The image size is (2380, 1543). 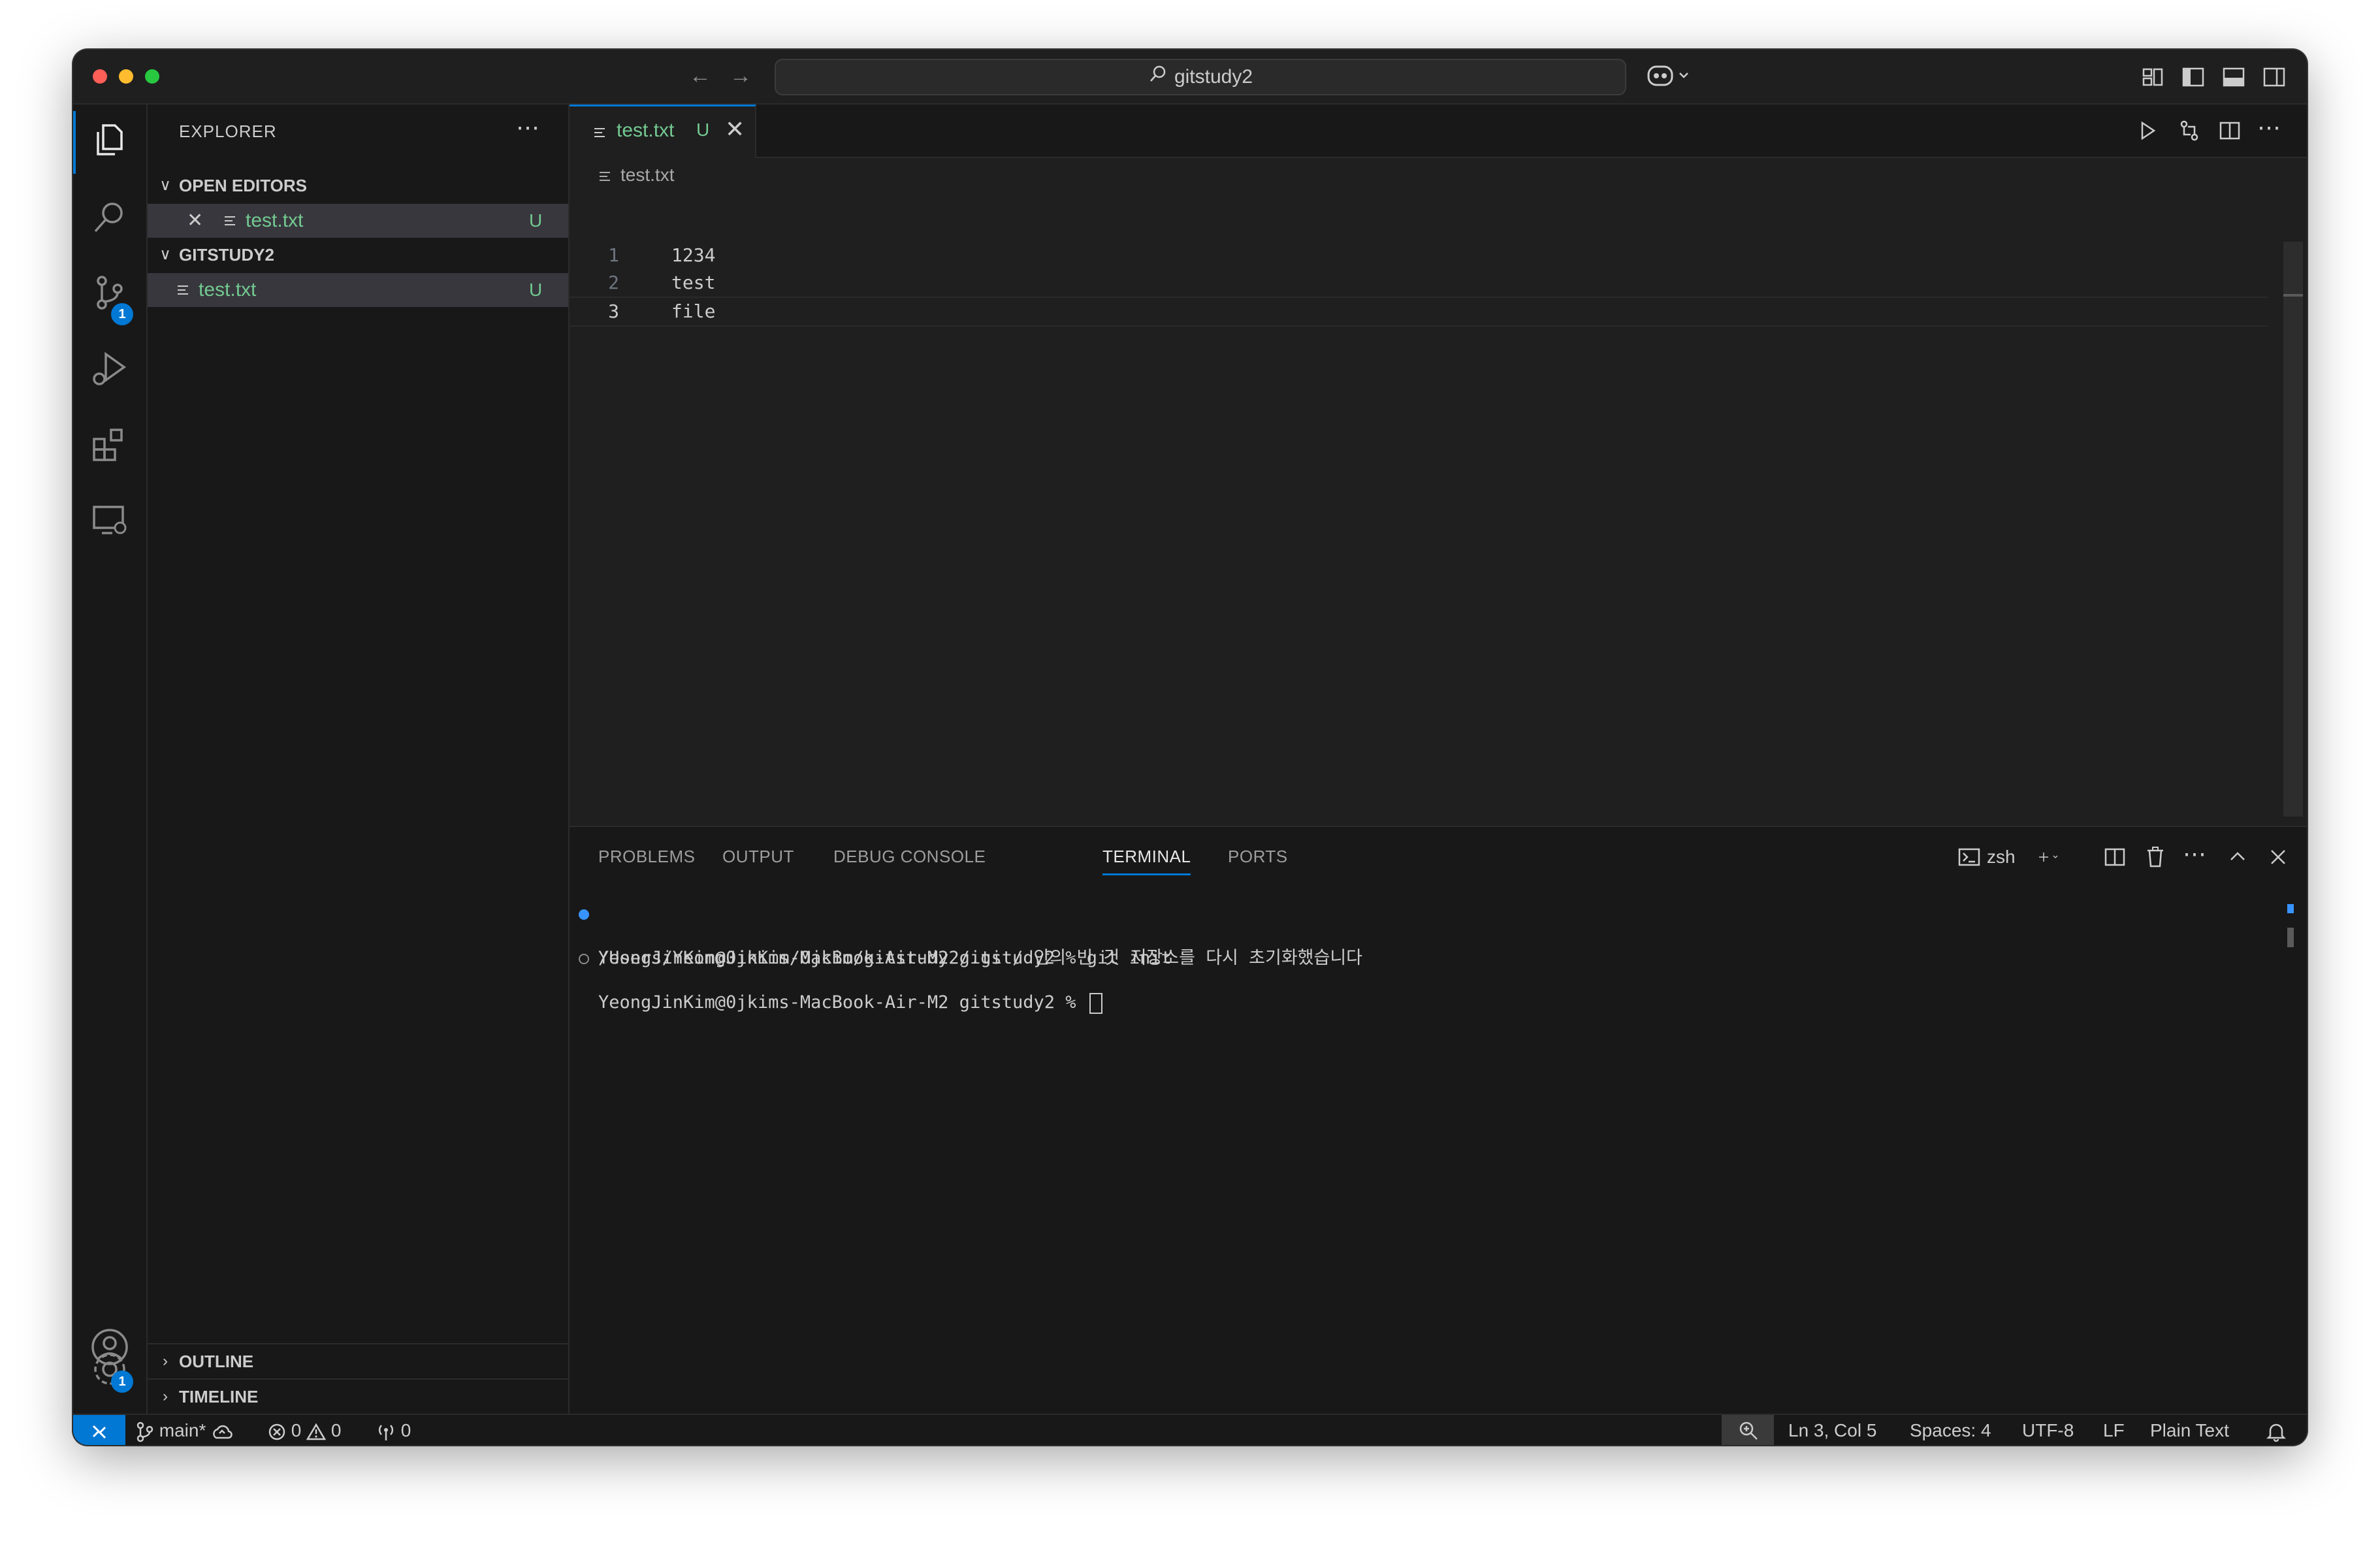 I want to click on run-and-debug-icon, so click(x=110, y=368).